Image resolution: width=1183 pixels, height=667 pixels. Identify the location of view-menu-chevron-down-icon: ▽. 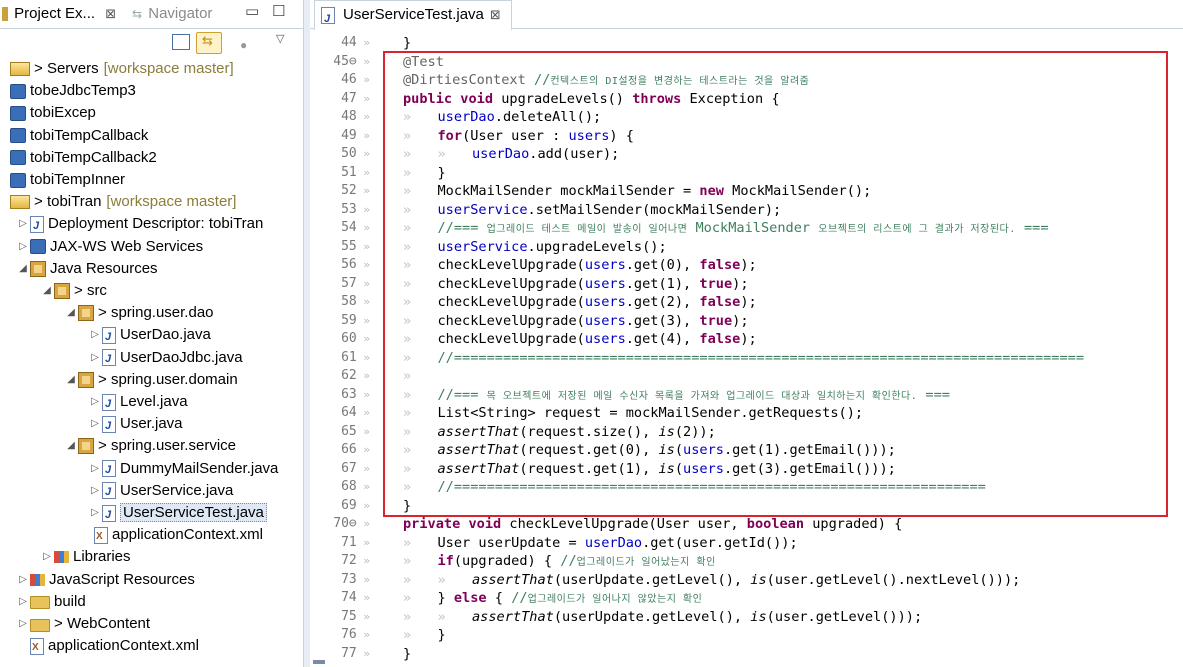
(280, 38).